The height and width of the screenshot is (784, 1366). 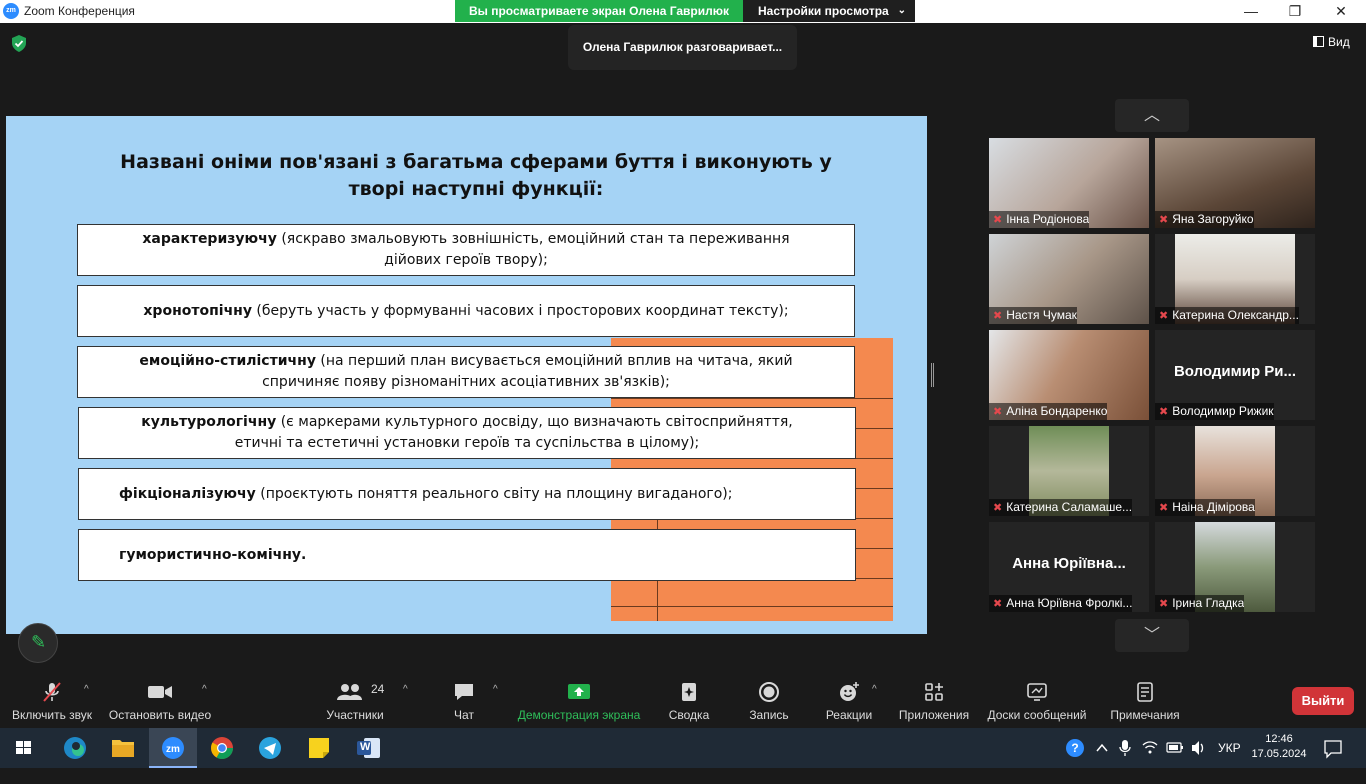 I want to click on record-button: Запись, so click(x=769, y=699).